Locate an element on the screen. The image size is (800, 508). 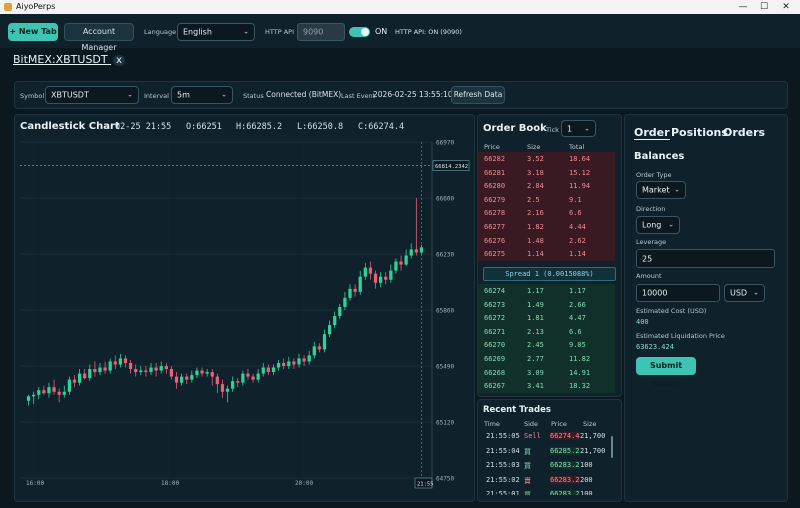
maximize-icon: ☐ is located at coordinates (764, 7).